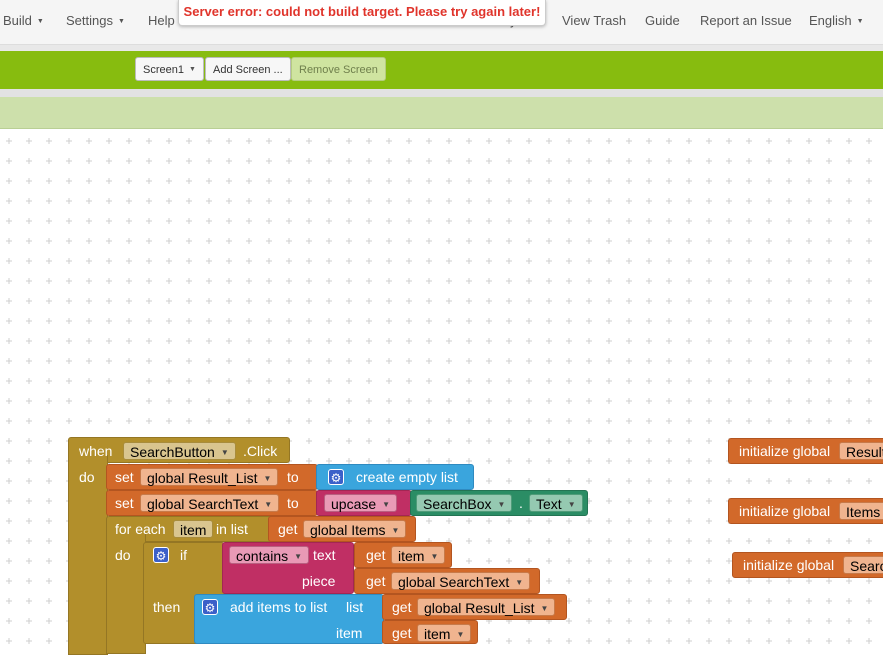  I want to click on variable-name-field: Result_List, so click(861, 451).